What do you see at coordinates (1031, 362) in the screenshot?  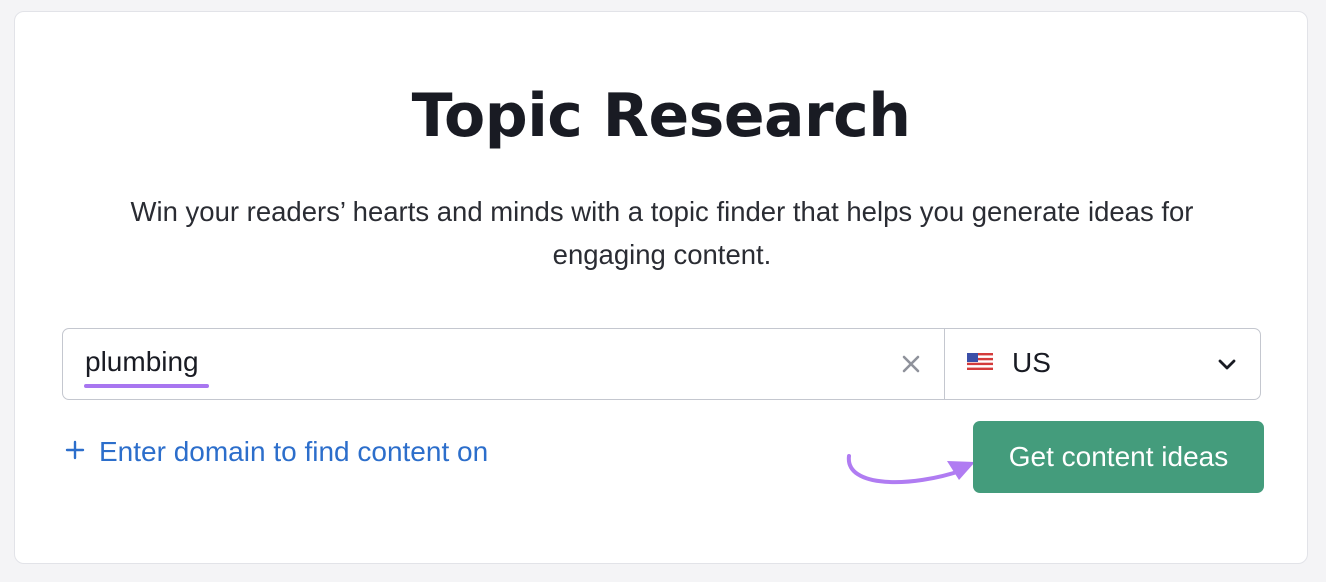 I see `country-selected-value: US` at bounding box center [1031, 362].